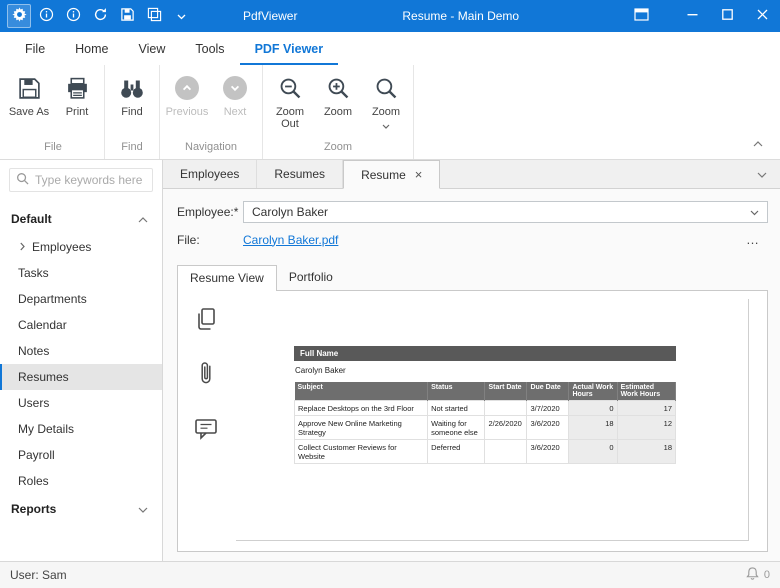 The width and height of the screenshot is (780, 588). I want to click on ribbon-tab-bar: File Home View Tools PDF Viewer, so click(390, 48).